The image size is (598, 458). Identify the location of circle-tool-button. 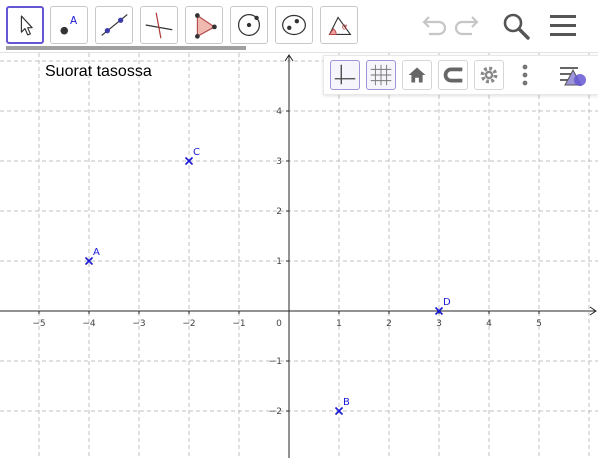
(249, 25).